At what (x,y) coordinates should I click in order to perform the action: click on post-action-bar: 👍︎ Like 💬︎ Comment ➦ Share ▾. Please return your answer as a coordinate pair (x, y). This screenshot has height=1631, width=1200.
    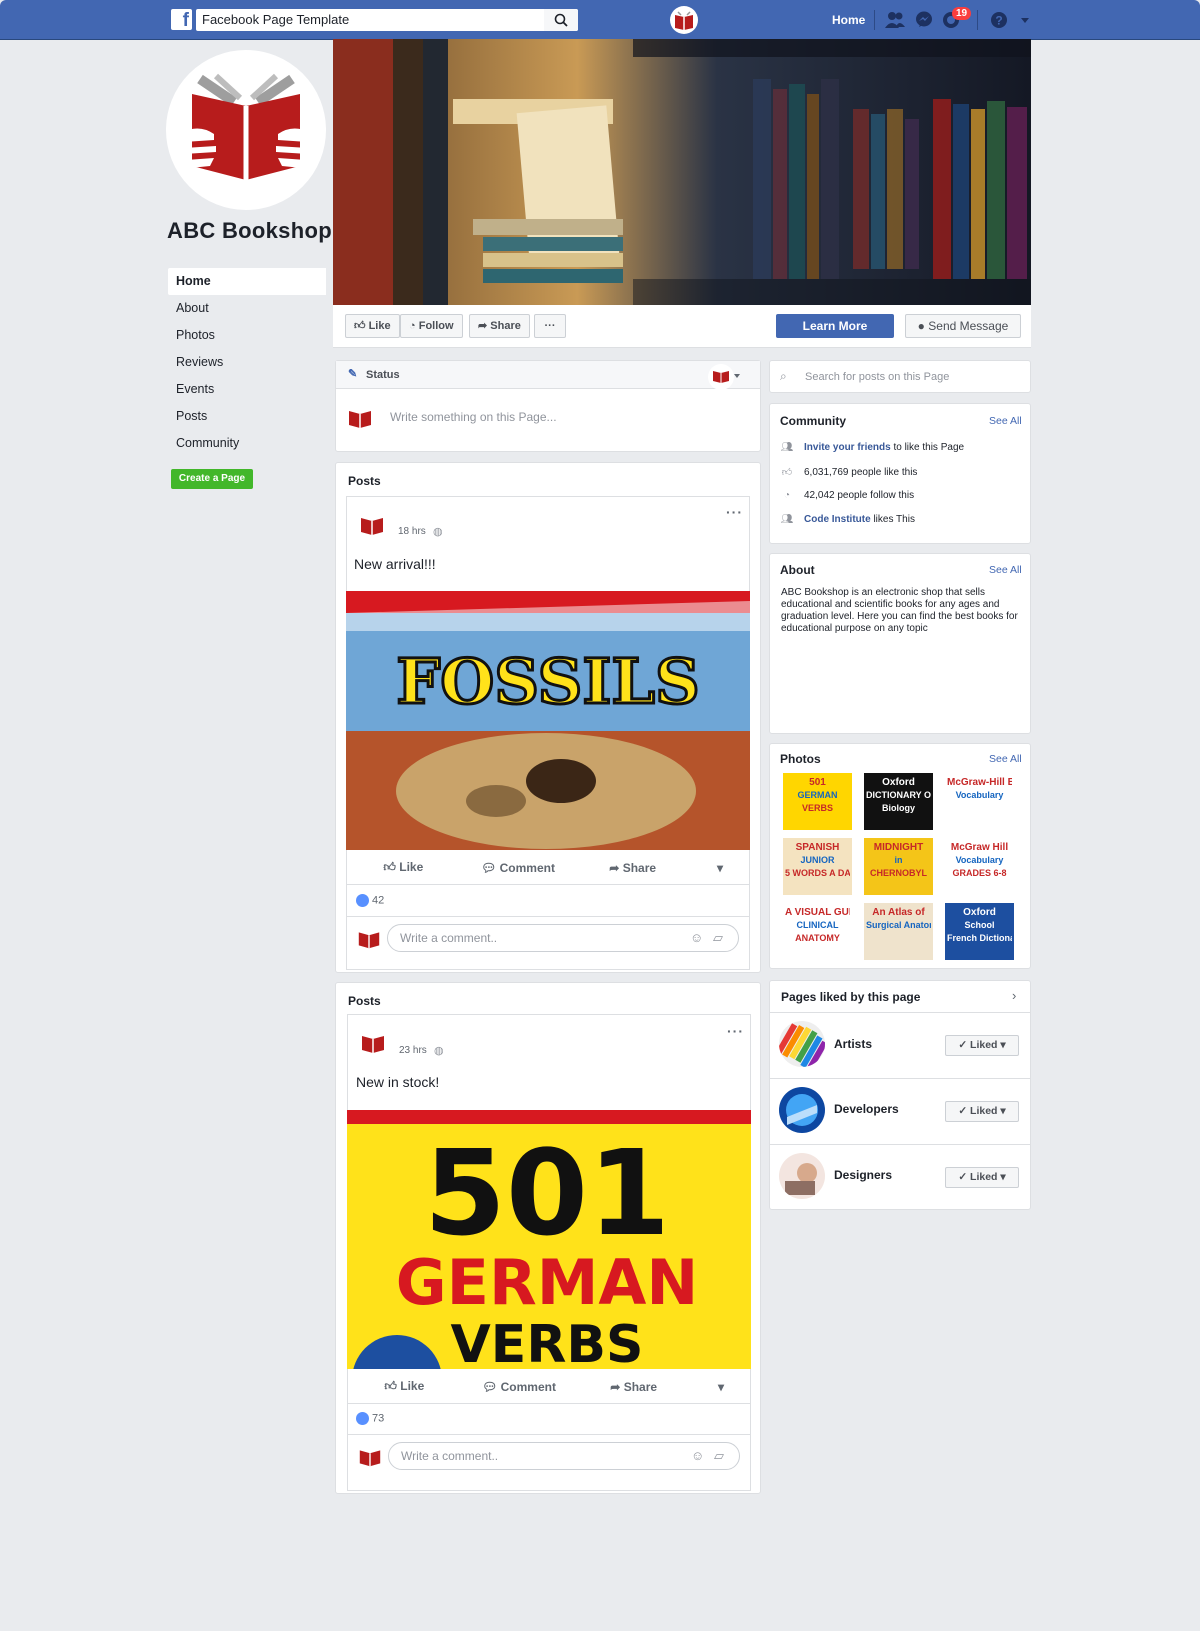
    Looking at the image, I should click on (548, 868).